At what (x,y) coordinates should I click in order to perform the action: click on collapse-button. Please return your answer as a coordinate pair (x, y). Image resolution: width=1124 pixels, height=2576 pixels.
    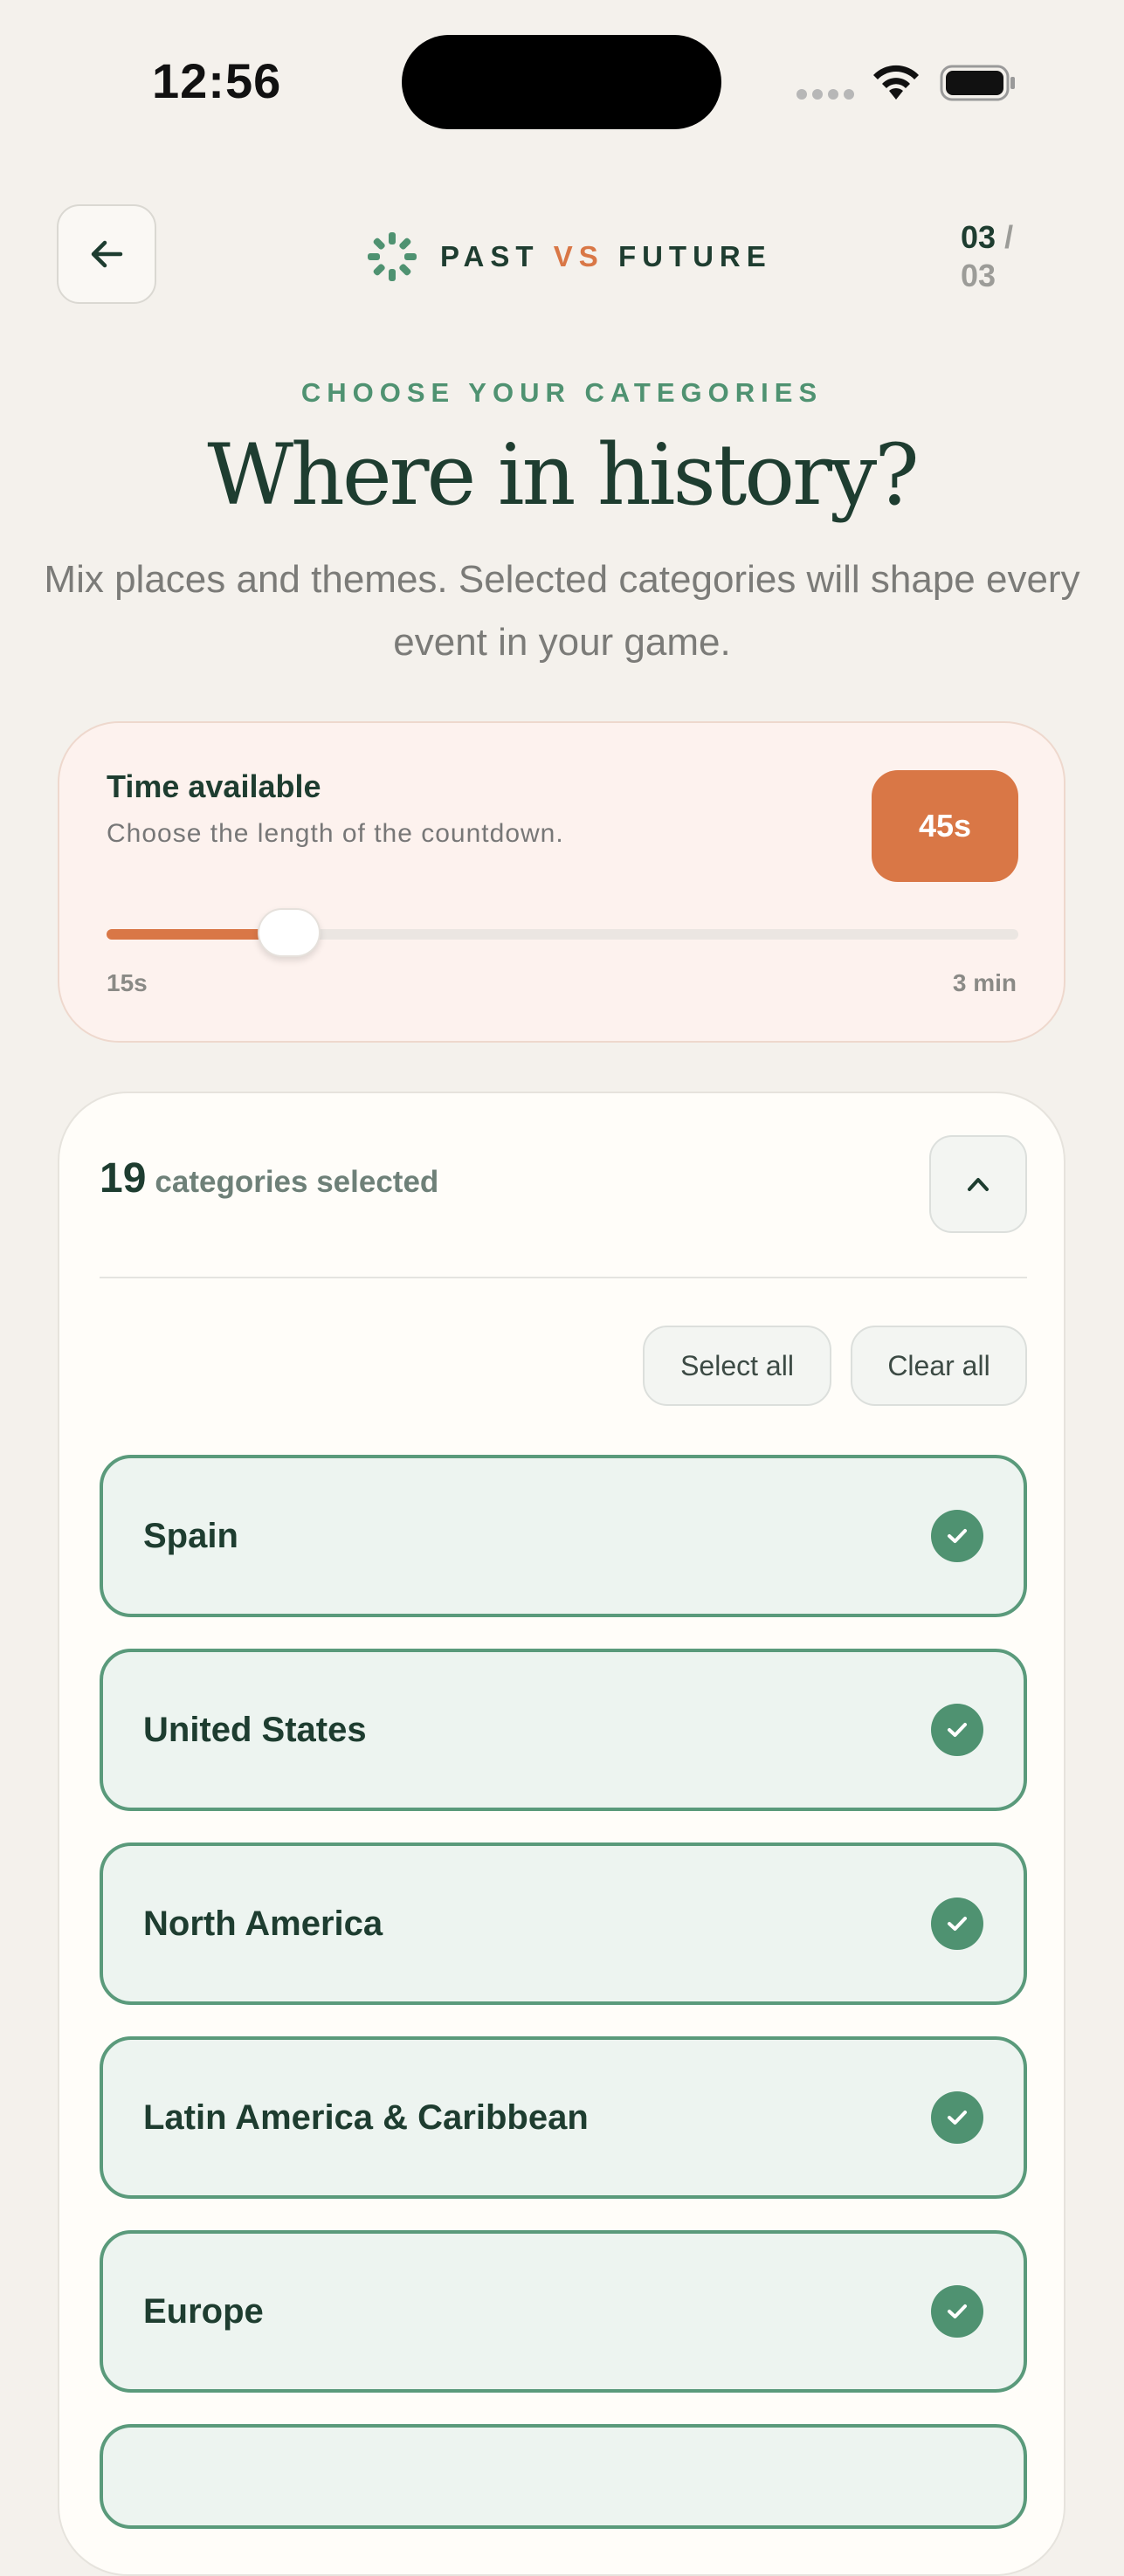
    Looking at the image, I should click on (978, 1184).